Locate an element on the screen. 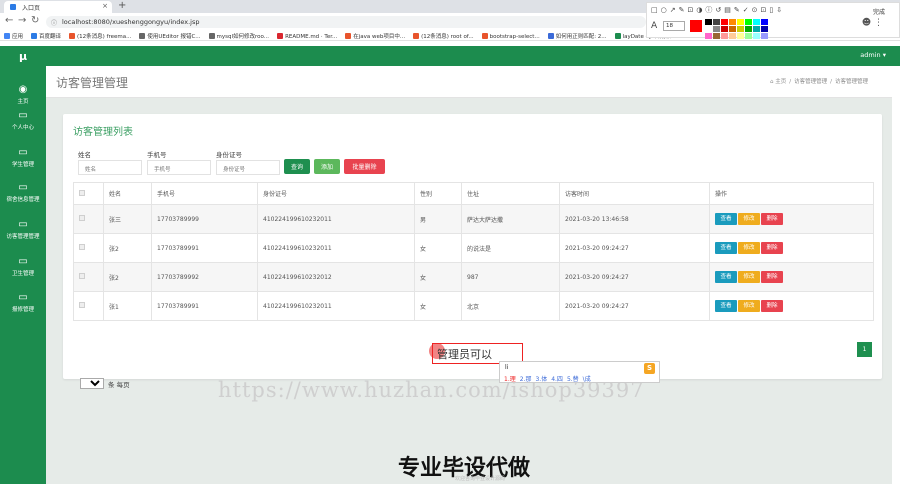 This screenshot has width=900, height=484. idcard-filter-input is located at coordinates (248, 167).